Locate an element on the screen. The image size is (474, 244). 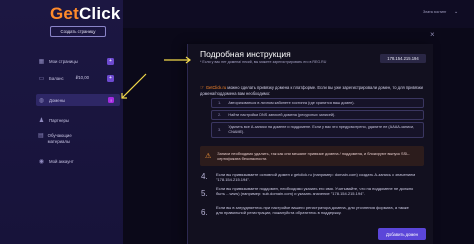
wallet-icon: ▭ is located at coordinates (41, 78).